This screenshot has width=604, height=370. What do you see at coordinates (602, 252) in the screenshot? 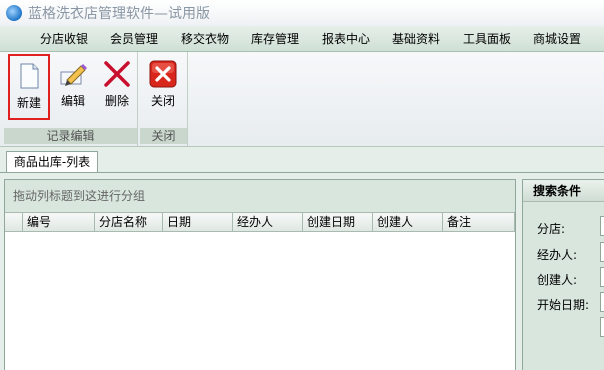
I see `search-input-handler` at bounding box center [602, 252].